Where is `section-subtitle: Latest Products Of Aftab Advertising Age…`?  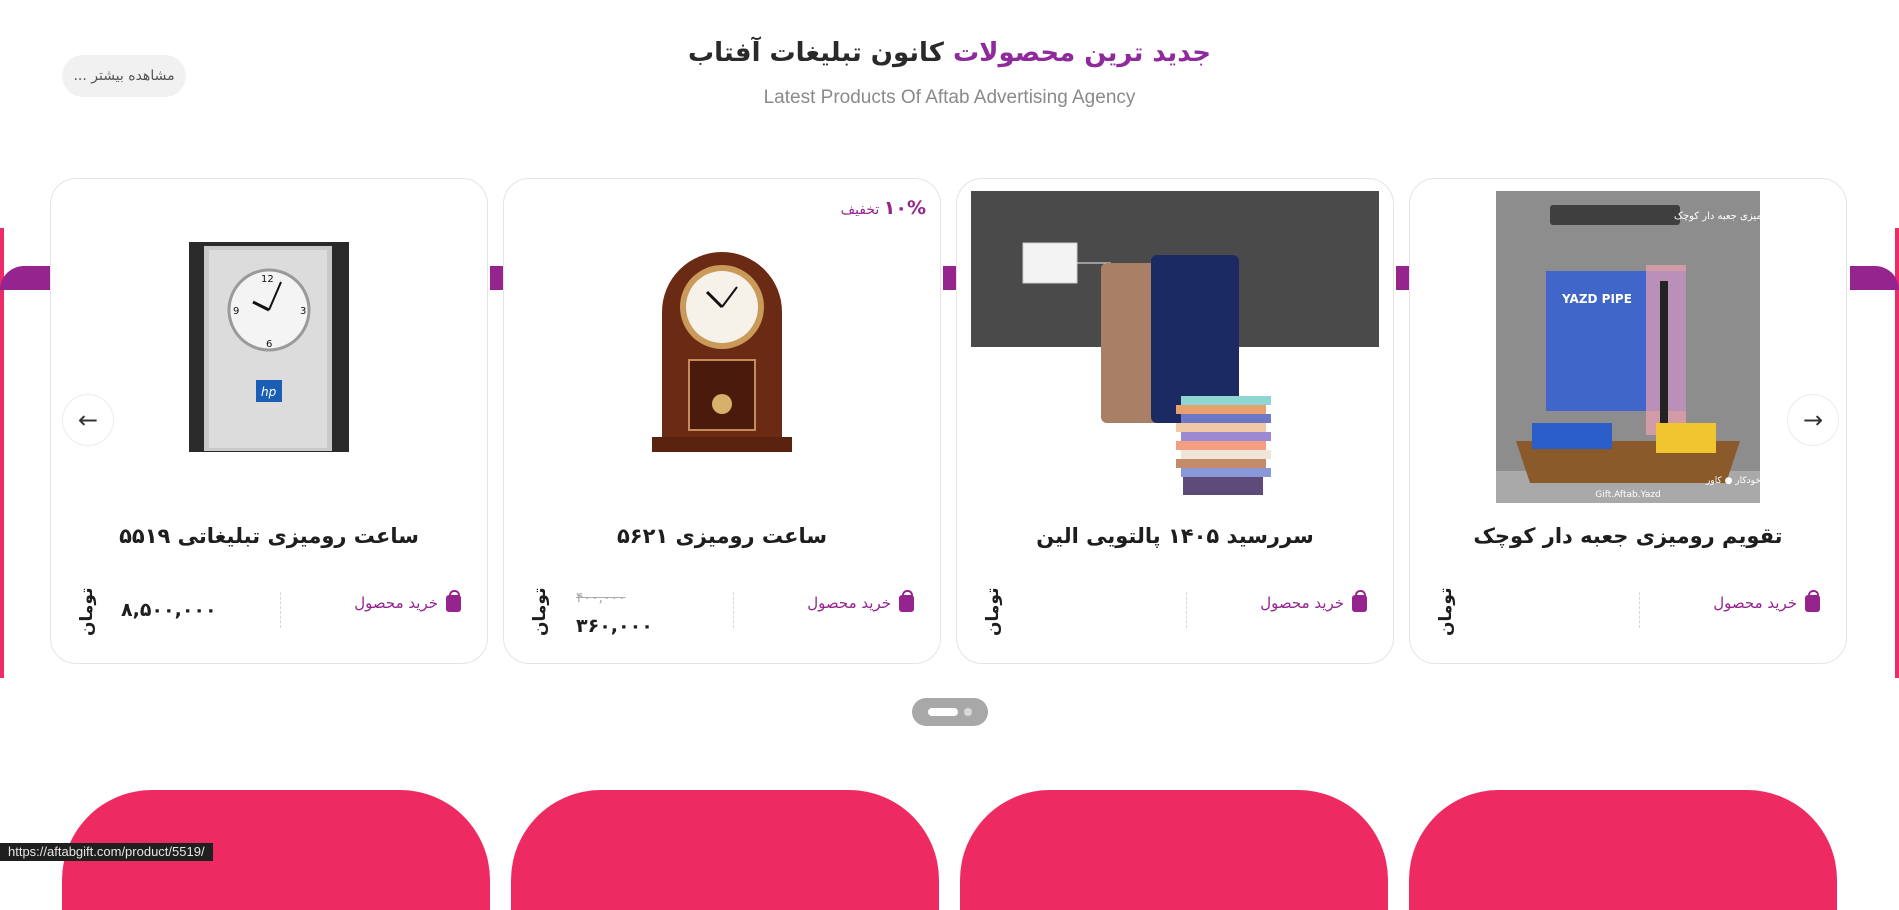
section-subtitle: Latest Products Of Aftab Advertising Age… is located at coordinates (949, 97).